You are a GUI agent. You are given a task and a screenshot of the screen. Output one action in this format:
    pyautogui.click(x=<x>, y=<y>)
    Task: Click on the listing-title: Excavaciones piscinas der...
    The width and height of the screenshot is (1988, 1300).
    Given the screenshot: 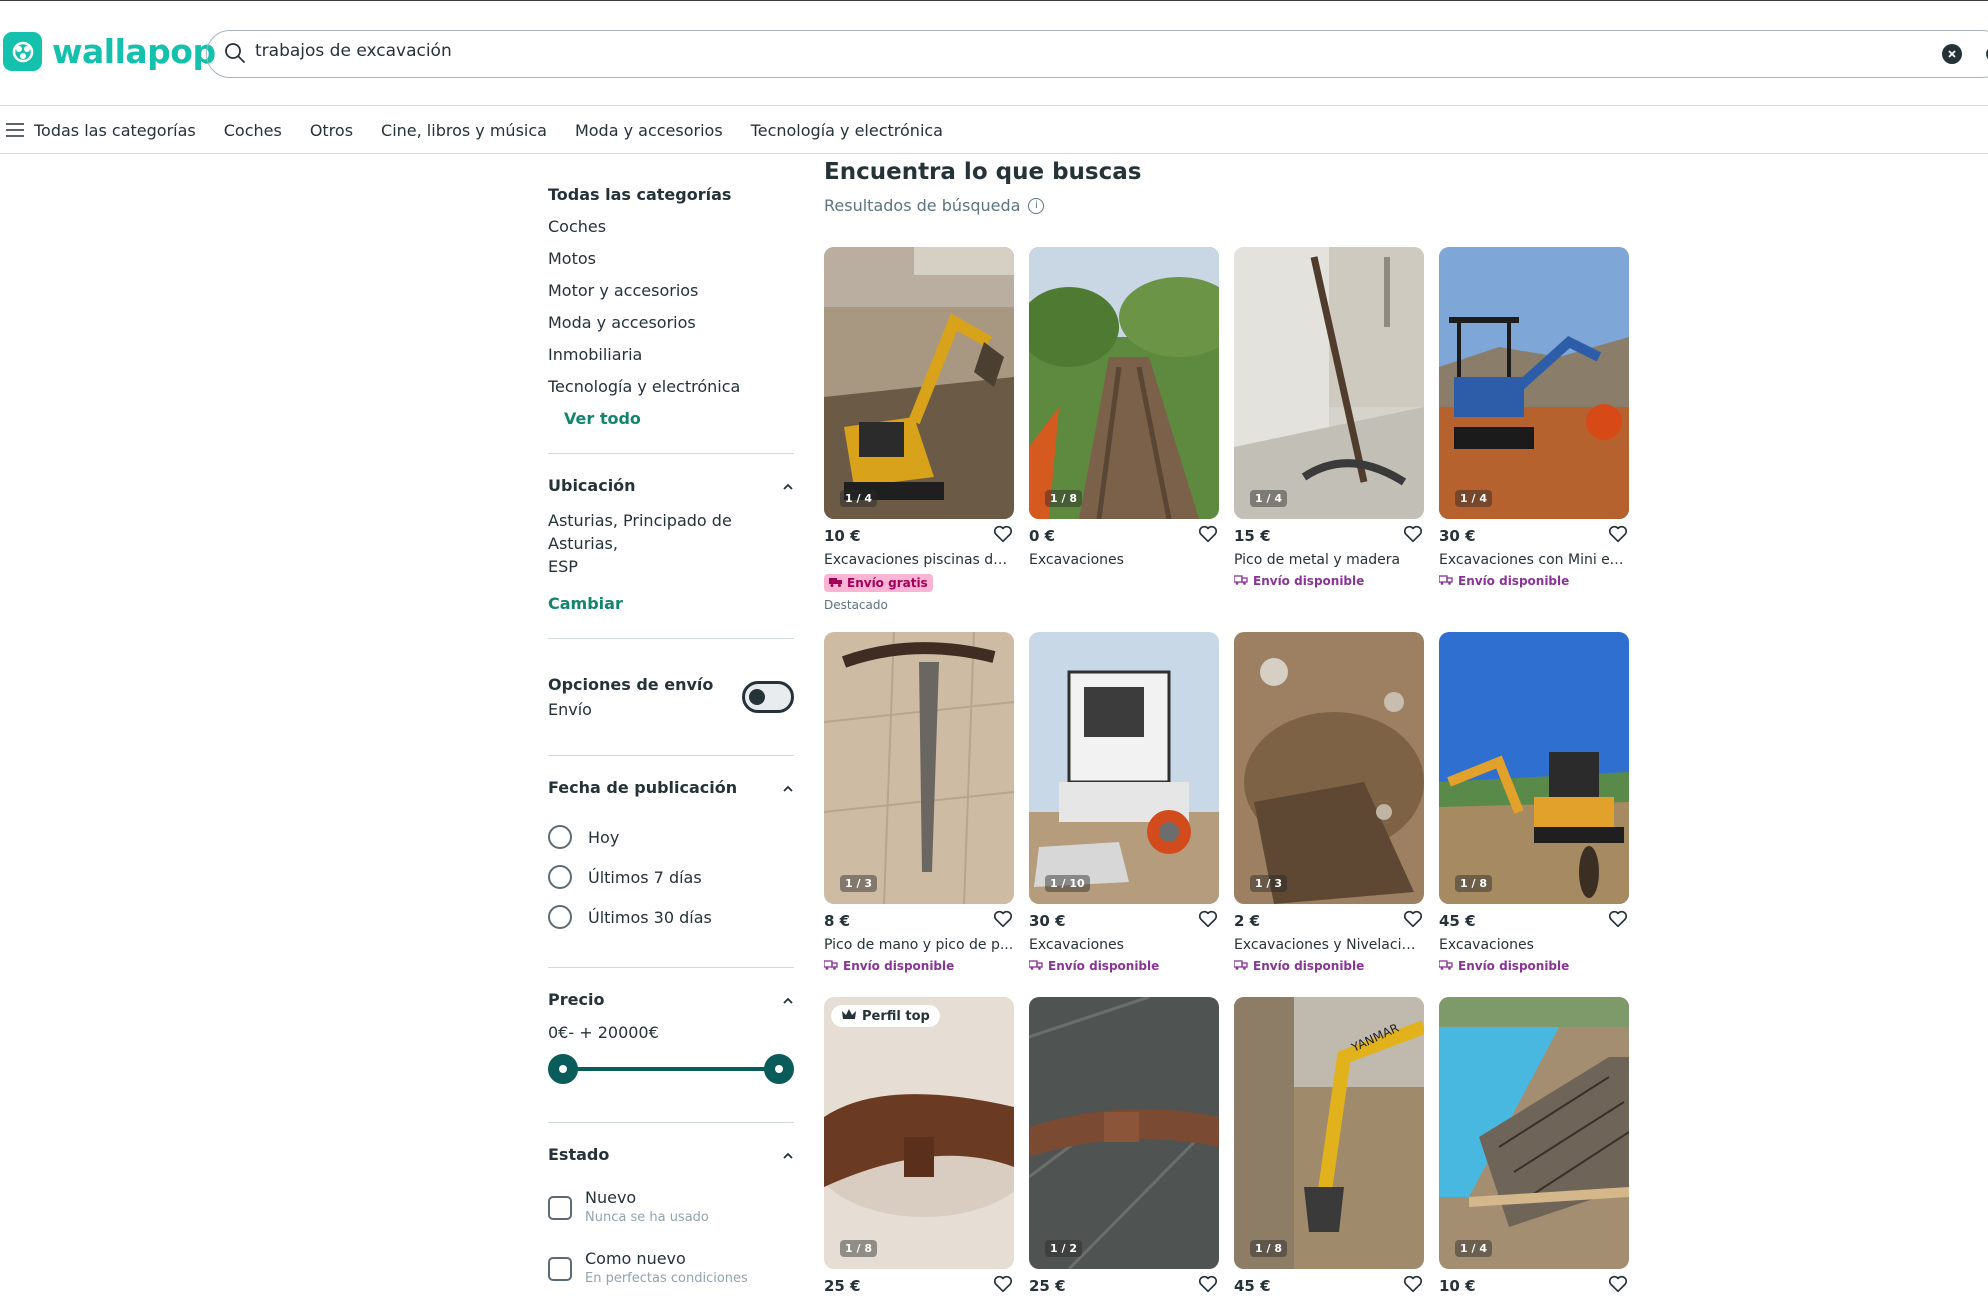 What is the action you would take?
    pyautogui.click(x=919, y=560)
    